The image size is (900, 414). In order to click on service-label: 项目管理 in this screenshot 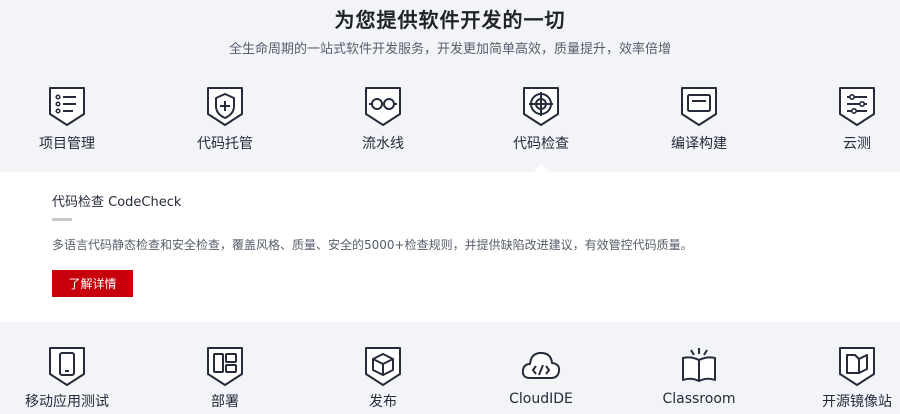, I will do `click(67, 144)`.